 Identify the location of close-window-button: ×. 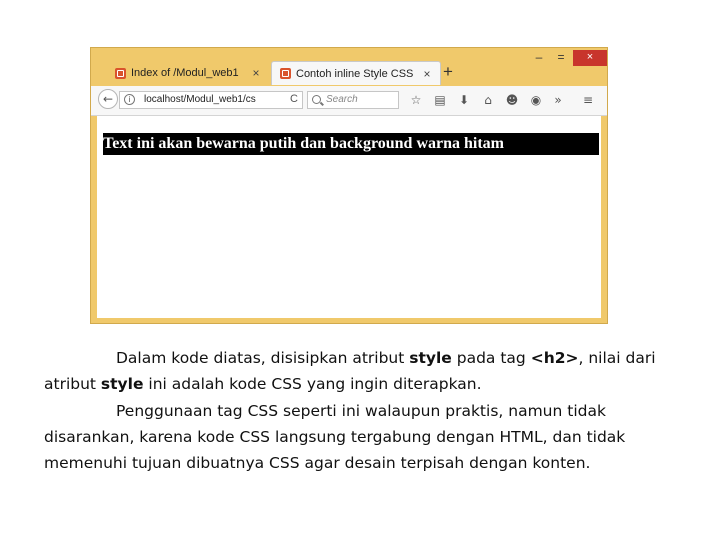
(590, 58).